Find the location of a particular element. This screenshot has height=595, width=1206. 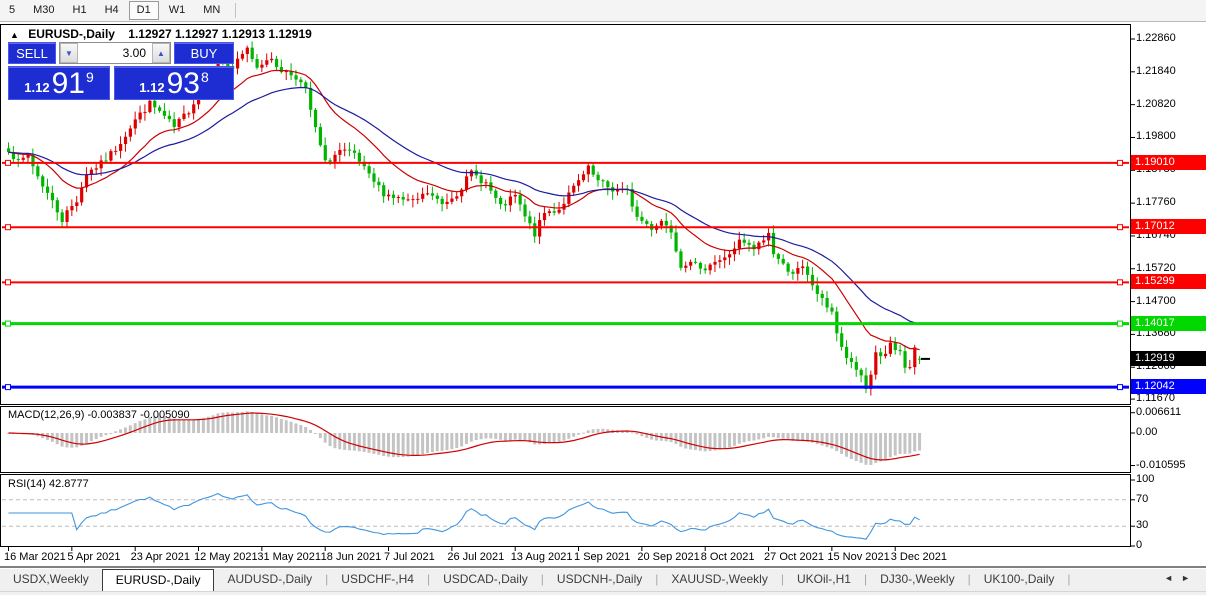

price-level-label: 1.12042 is located at coordinates (1168, 387).